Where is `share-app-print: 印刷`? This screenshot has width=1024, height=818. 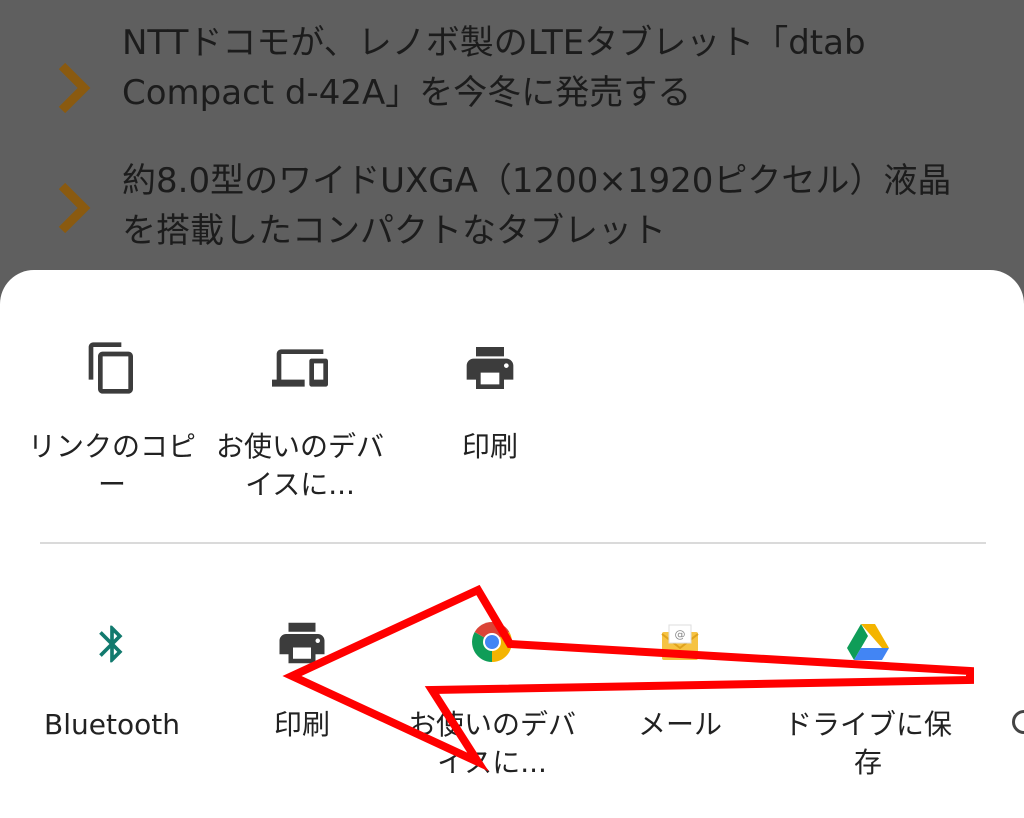 share-app-print: 印刷 is located at coordinates (302, 696).